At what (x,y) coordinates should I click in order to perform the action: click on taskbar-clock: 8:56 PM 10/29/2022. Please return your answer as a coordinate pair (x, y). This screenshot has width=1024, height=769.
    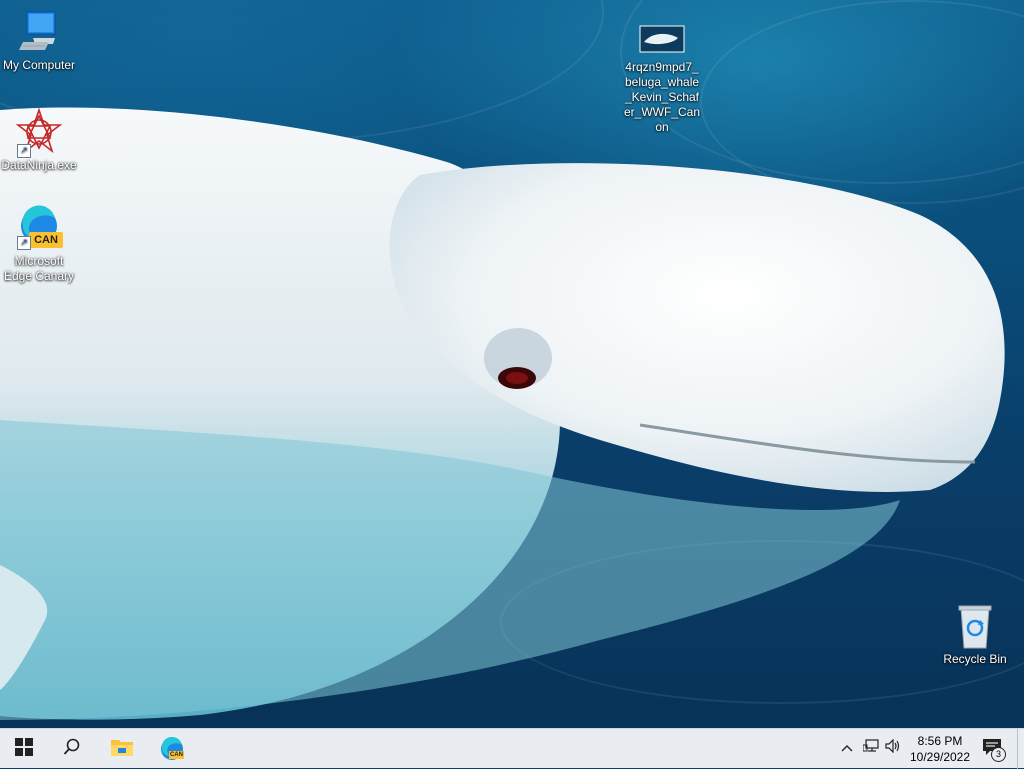
    Looking at the image, I should click on (940, 749).